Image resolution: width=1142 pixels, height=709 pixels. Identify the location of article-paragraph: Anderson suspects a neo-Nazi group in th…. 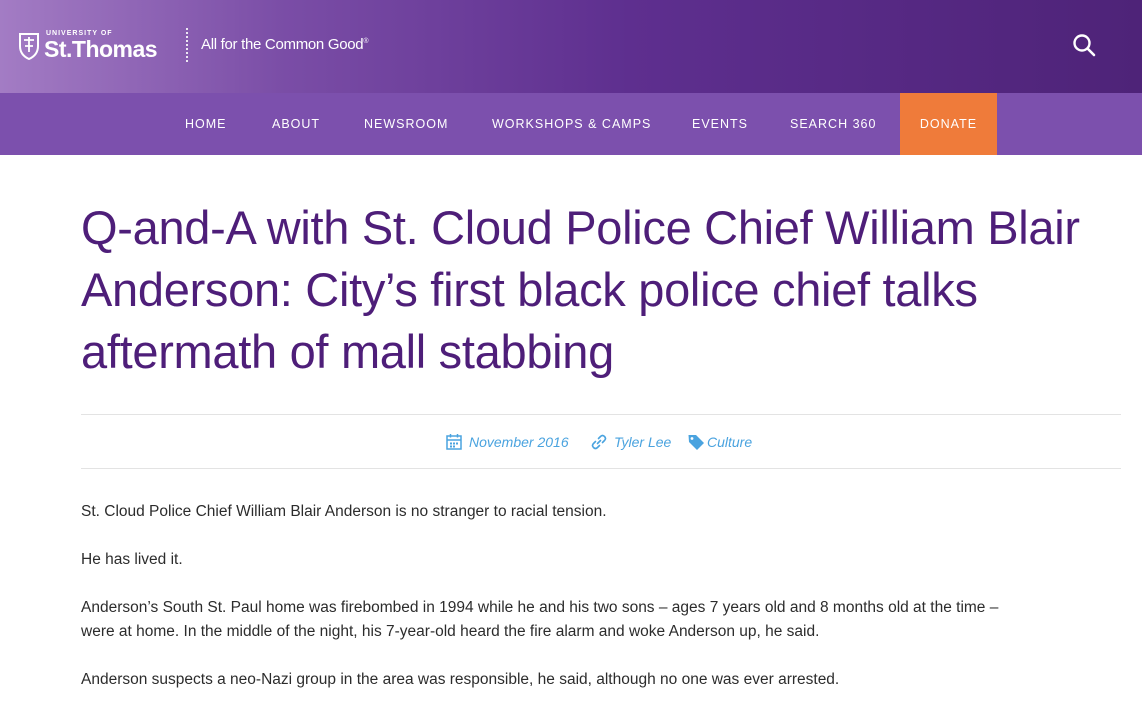
(460, 679).